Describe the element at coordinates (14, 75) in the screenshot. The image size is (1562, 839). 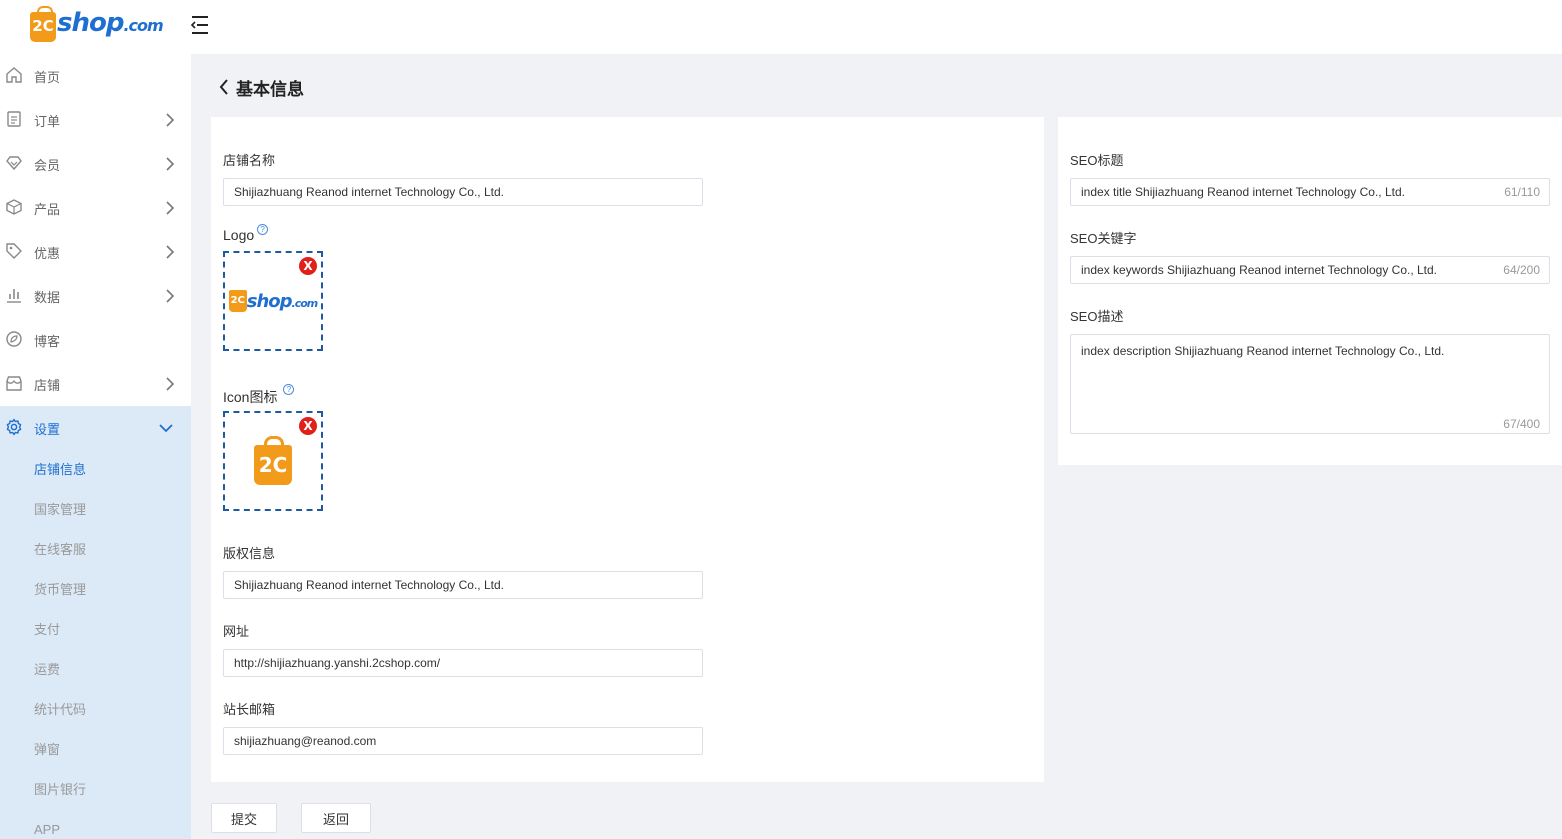
I see `home-icon` at that location.